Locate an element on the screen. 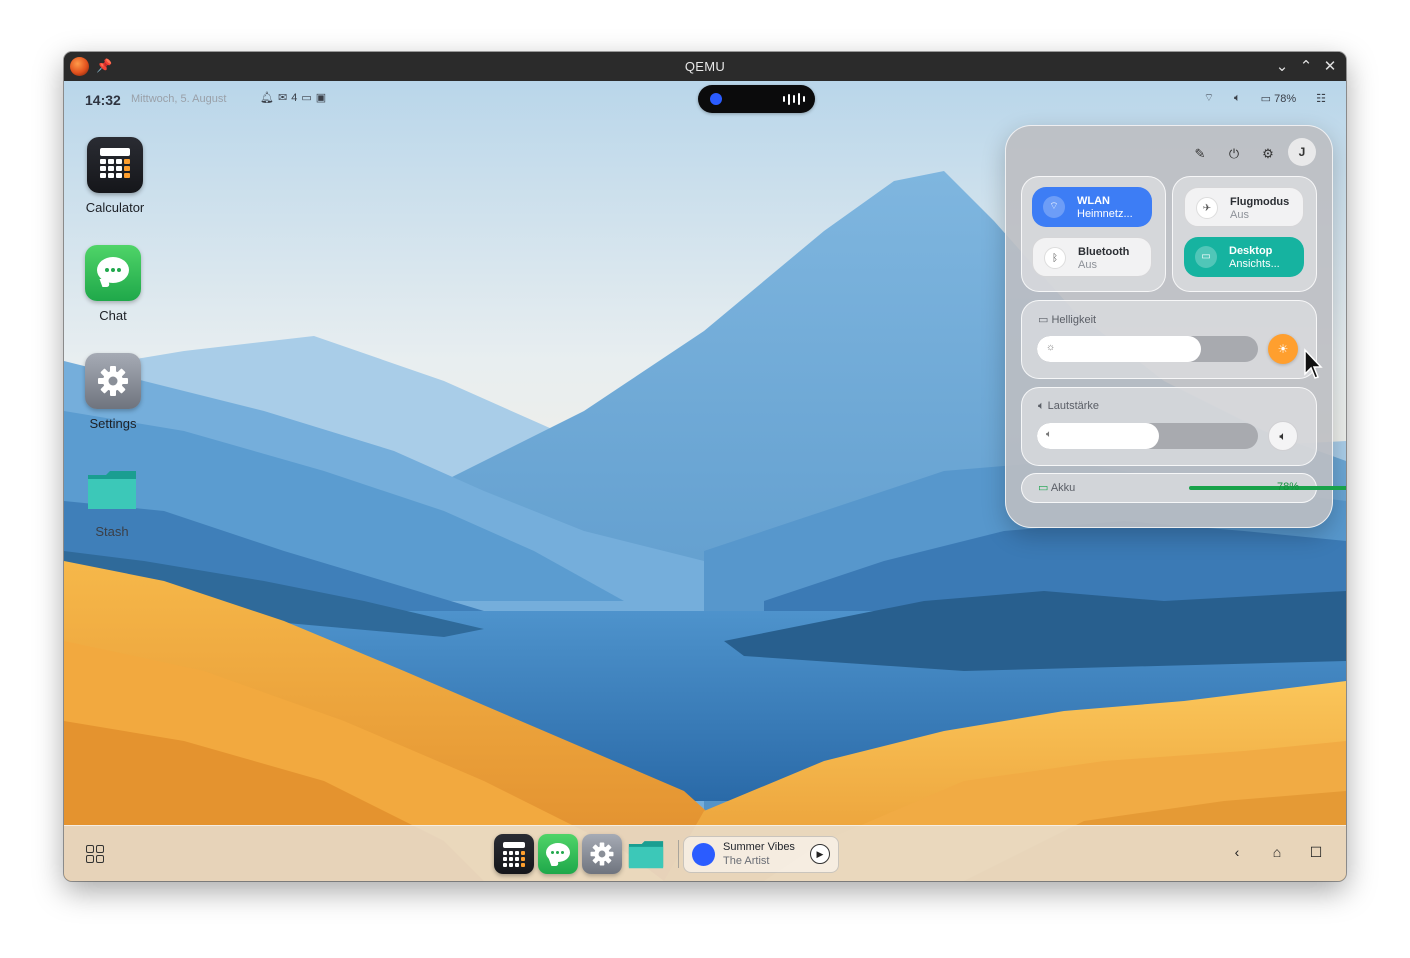  gear-icon is located at coordinates (113, 381).